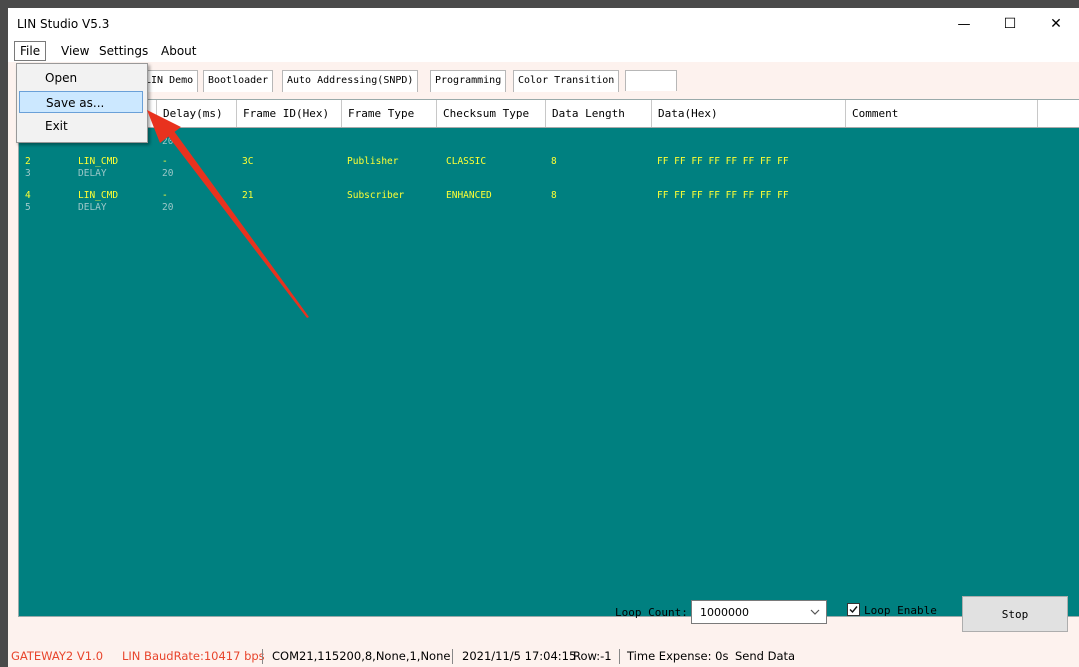 This screenshot has width=1079, height=667. I want to click on minimize-button: —, so click(964, 24).